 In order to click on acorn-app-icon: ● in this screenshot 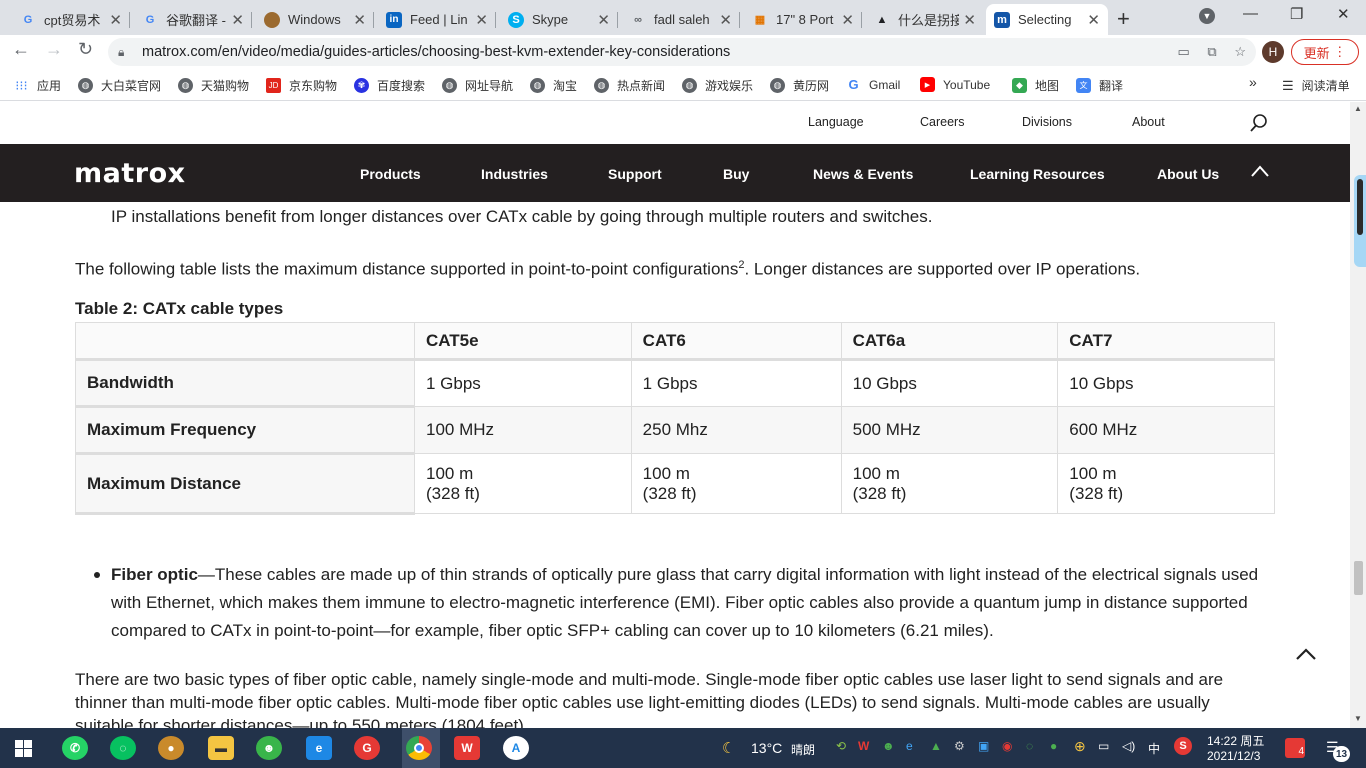, I will do `click(171, 748)`.